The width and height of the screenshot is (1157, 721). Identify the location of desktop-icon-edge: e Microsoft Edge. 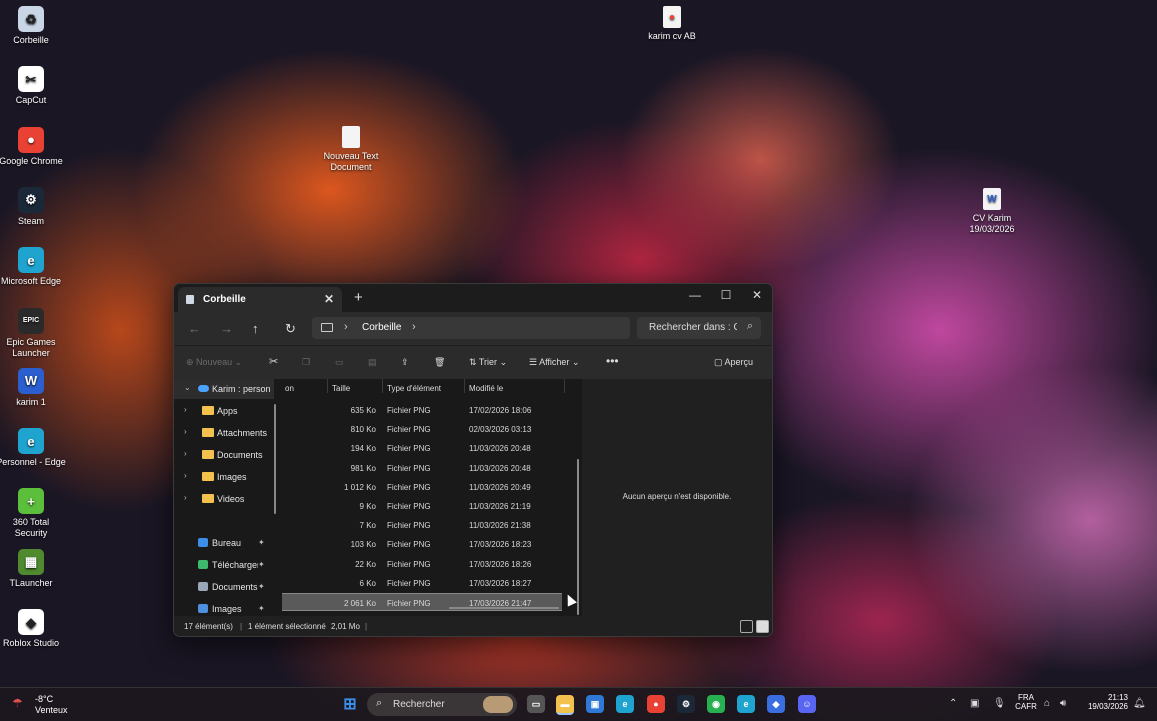
(33, 267).